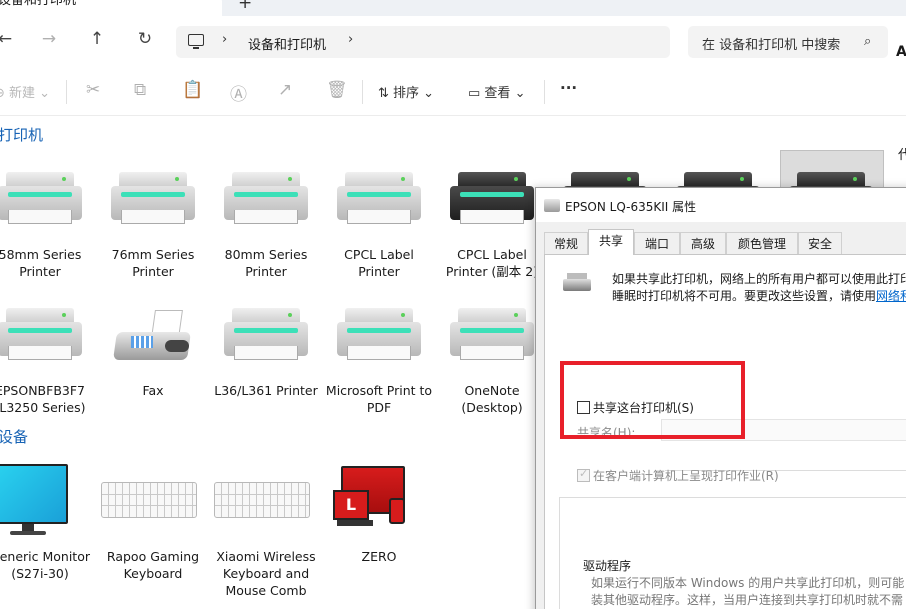 The height and width of the screenshot is (609, 906). I want to click on breadcrumb: 设备和打印机, so click(287, 43).